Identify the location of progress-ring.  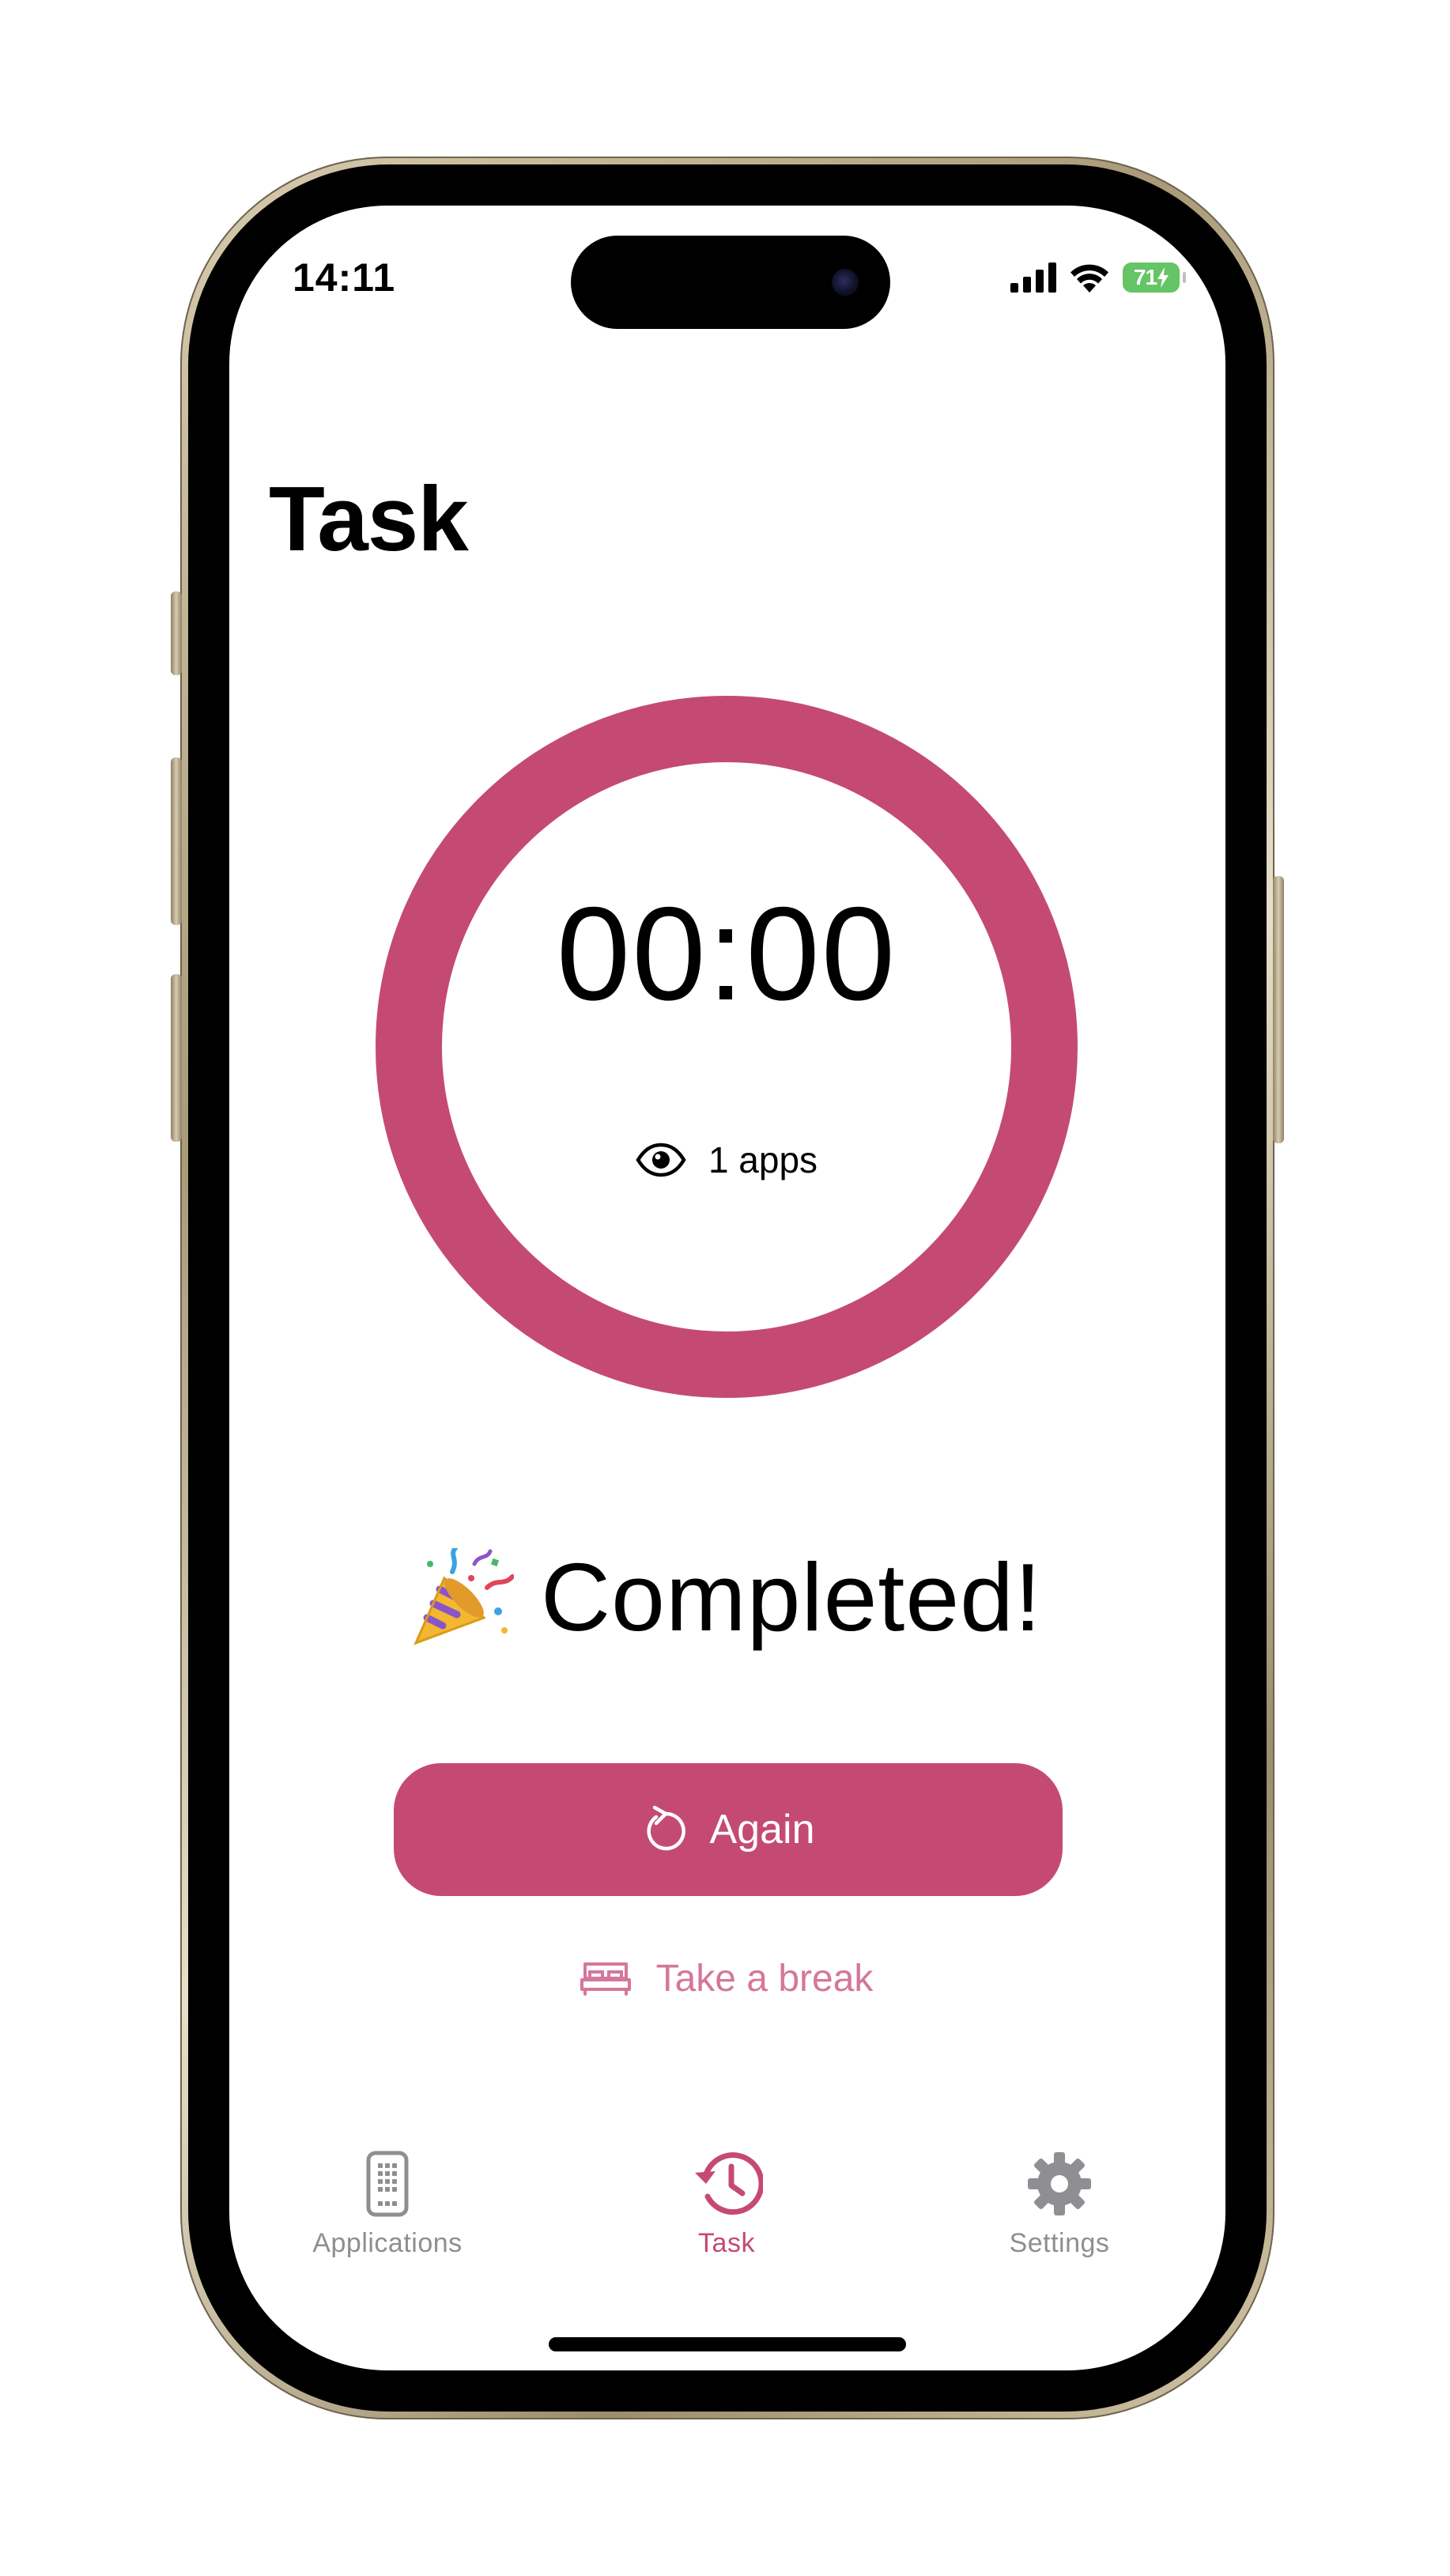
(727, 1047).